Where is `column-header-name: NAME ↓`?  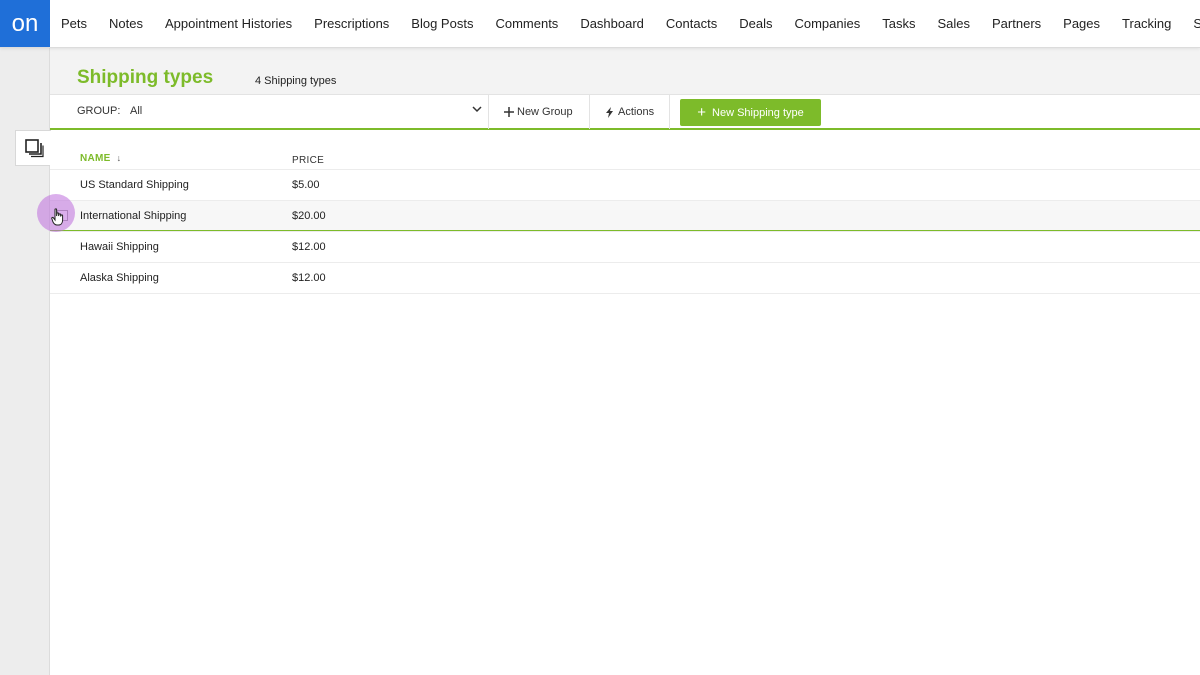
column-header-name: NAME ↓ is located at coordinates (100, 158).